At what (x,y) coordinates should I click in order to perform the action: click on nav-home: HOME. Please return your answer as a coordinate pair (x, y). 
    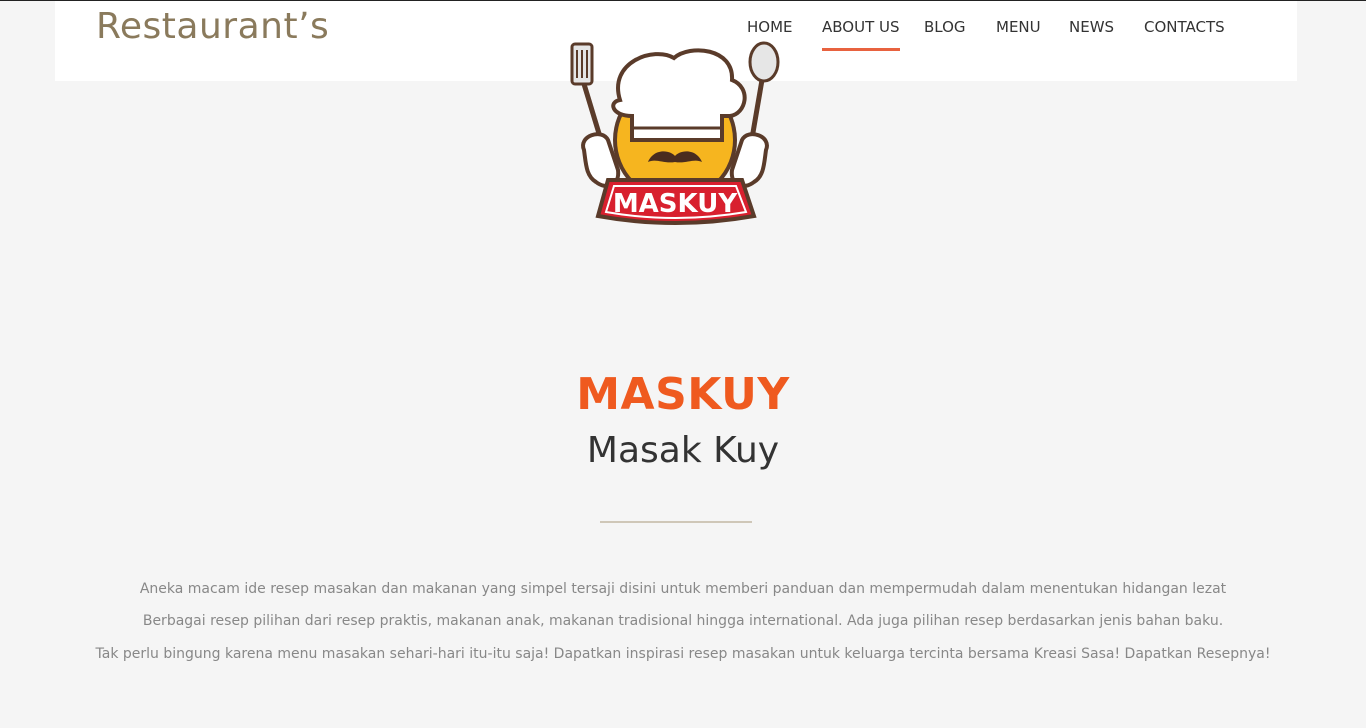
    Looking at the image, I should click on (770, 27).